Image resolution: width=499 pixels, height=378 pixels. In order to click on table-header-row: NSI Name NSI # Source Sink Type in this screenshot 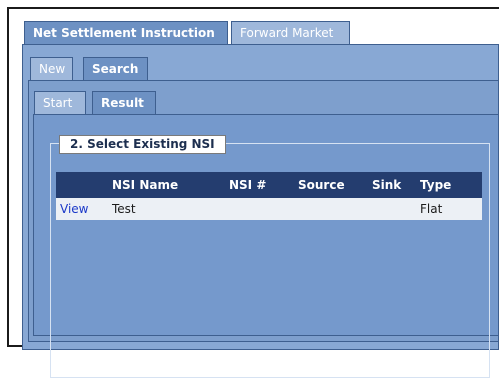, I will do `click(269, 185)`.